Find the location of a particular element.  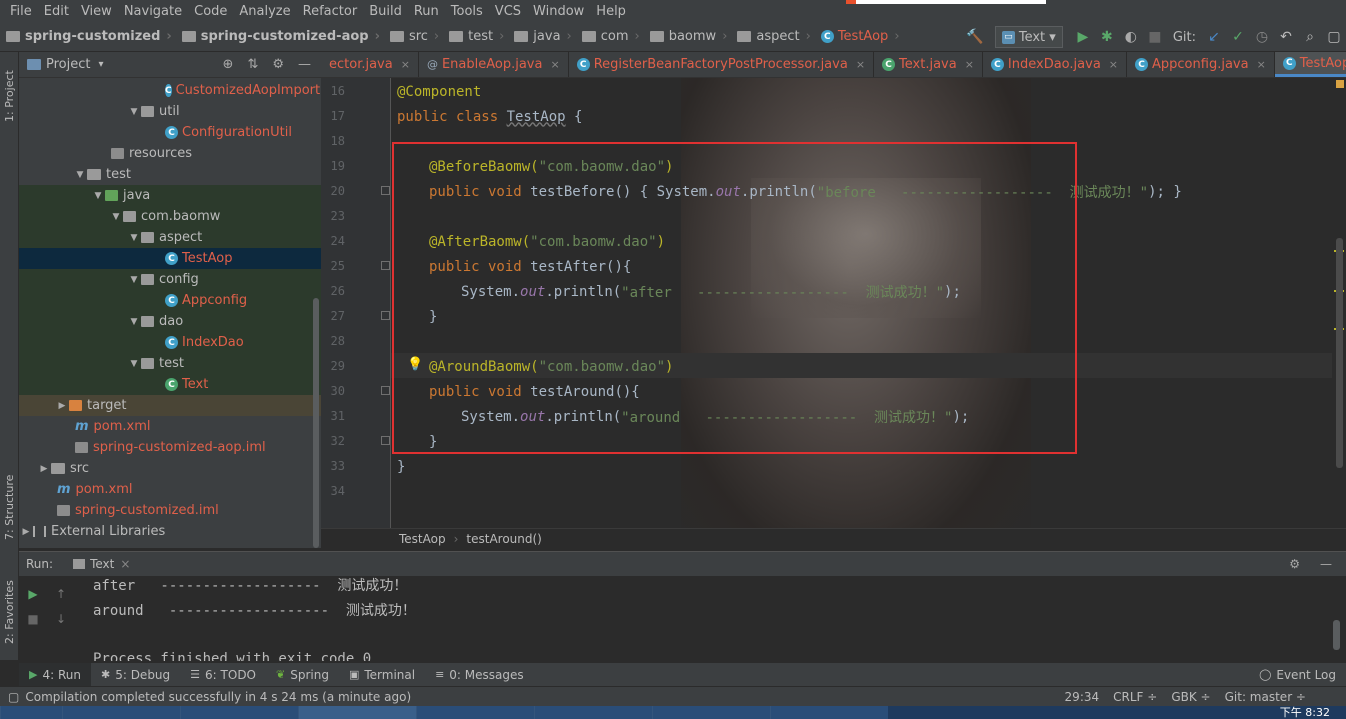

breadcrumb-class: TestAop is located at coordinates (422, 539).